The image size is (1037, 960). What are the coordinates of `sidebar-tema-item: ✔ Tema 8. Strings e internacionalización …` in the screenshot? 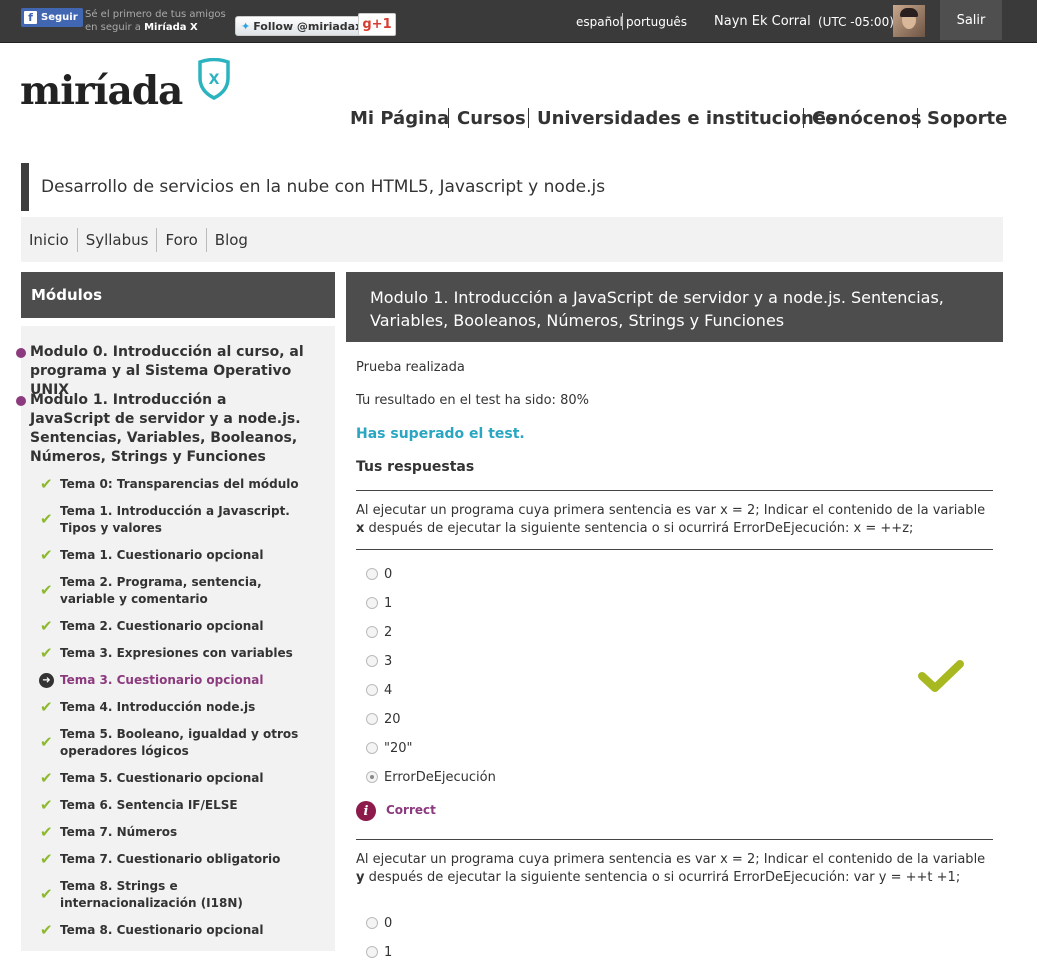 It's located at (175, 895).